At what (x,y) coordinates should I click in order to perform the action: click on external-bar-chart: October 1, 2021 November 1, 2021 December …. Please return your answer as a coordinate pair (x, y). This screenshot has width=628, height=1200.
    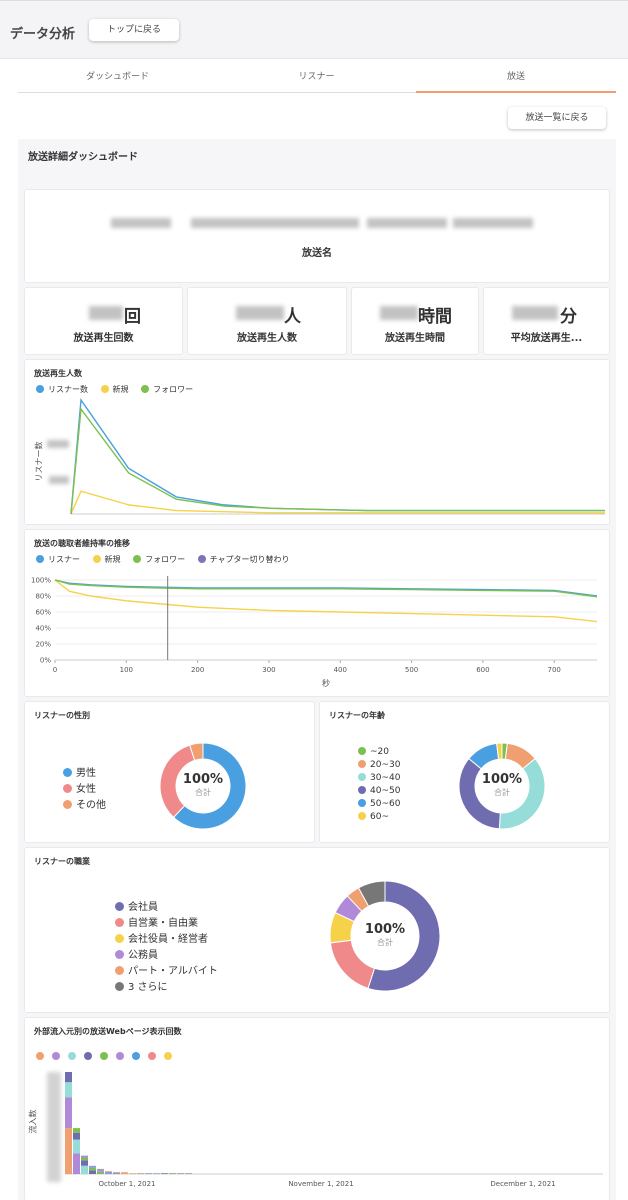
    Looking at the image, I should click on (334, 1130).